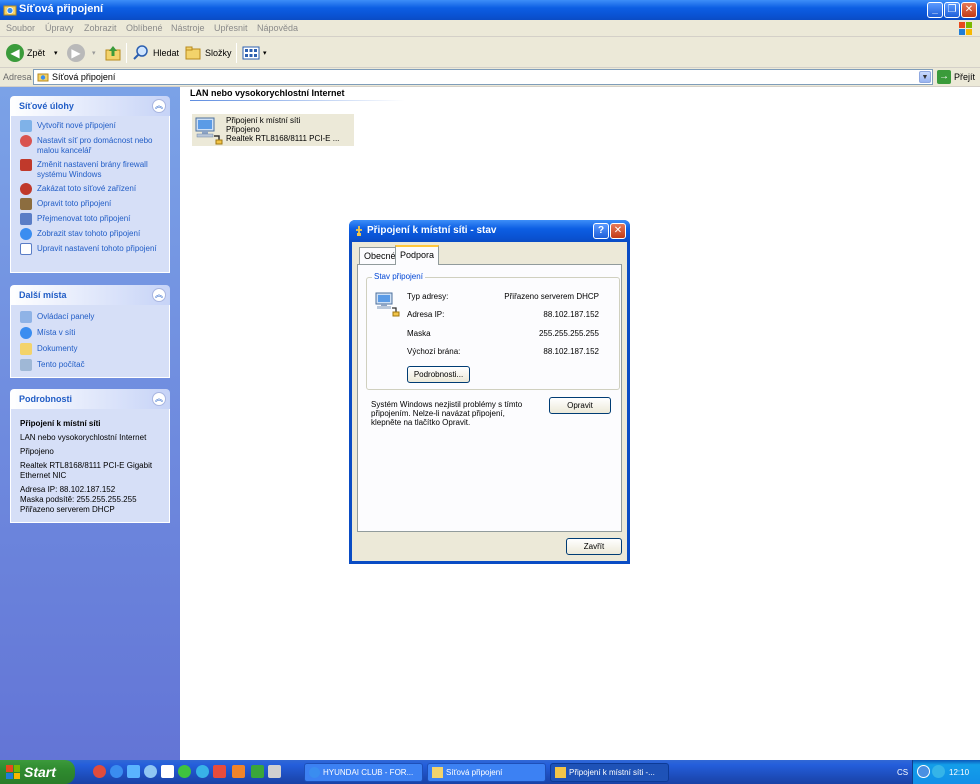 This screenshot has height=784, width=980. What do you see at coordinates (67, 509) in the screenshot?
I see `detail-assigned: Přiřazeno serverem DHCP` at bounding box center [67, 509].